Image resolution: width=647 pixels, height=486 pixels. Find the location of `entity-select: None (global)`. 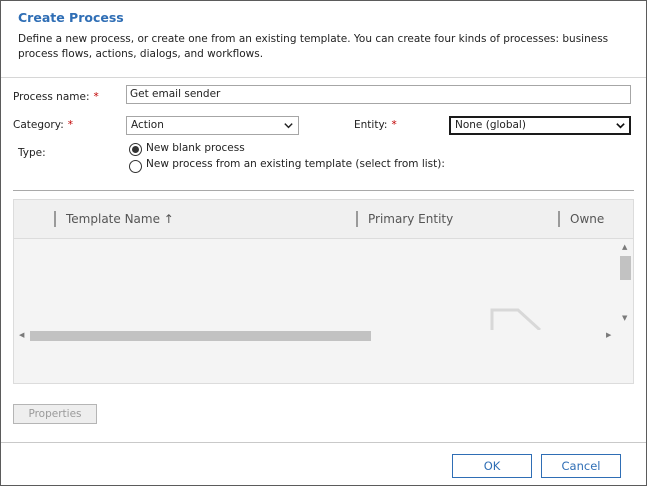

entity-select: None (global) is located at coordinates (540, 125).